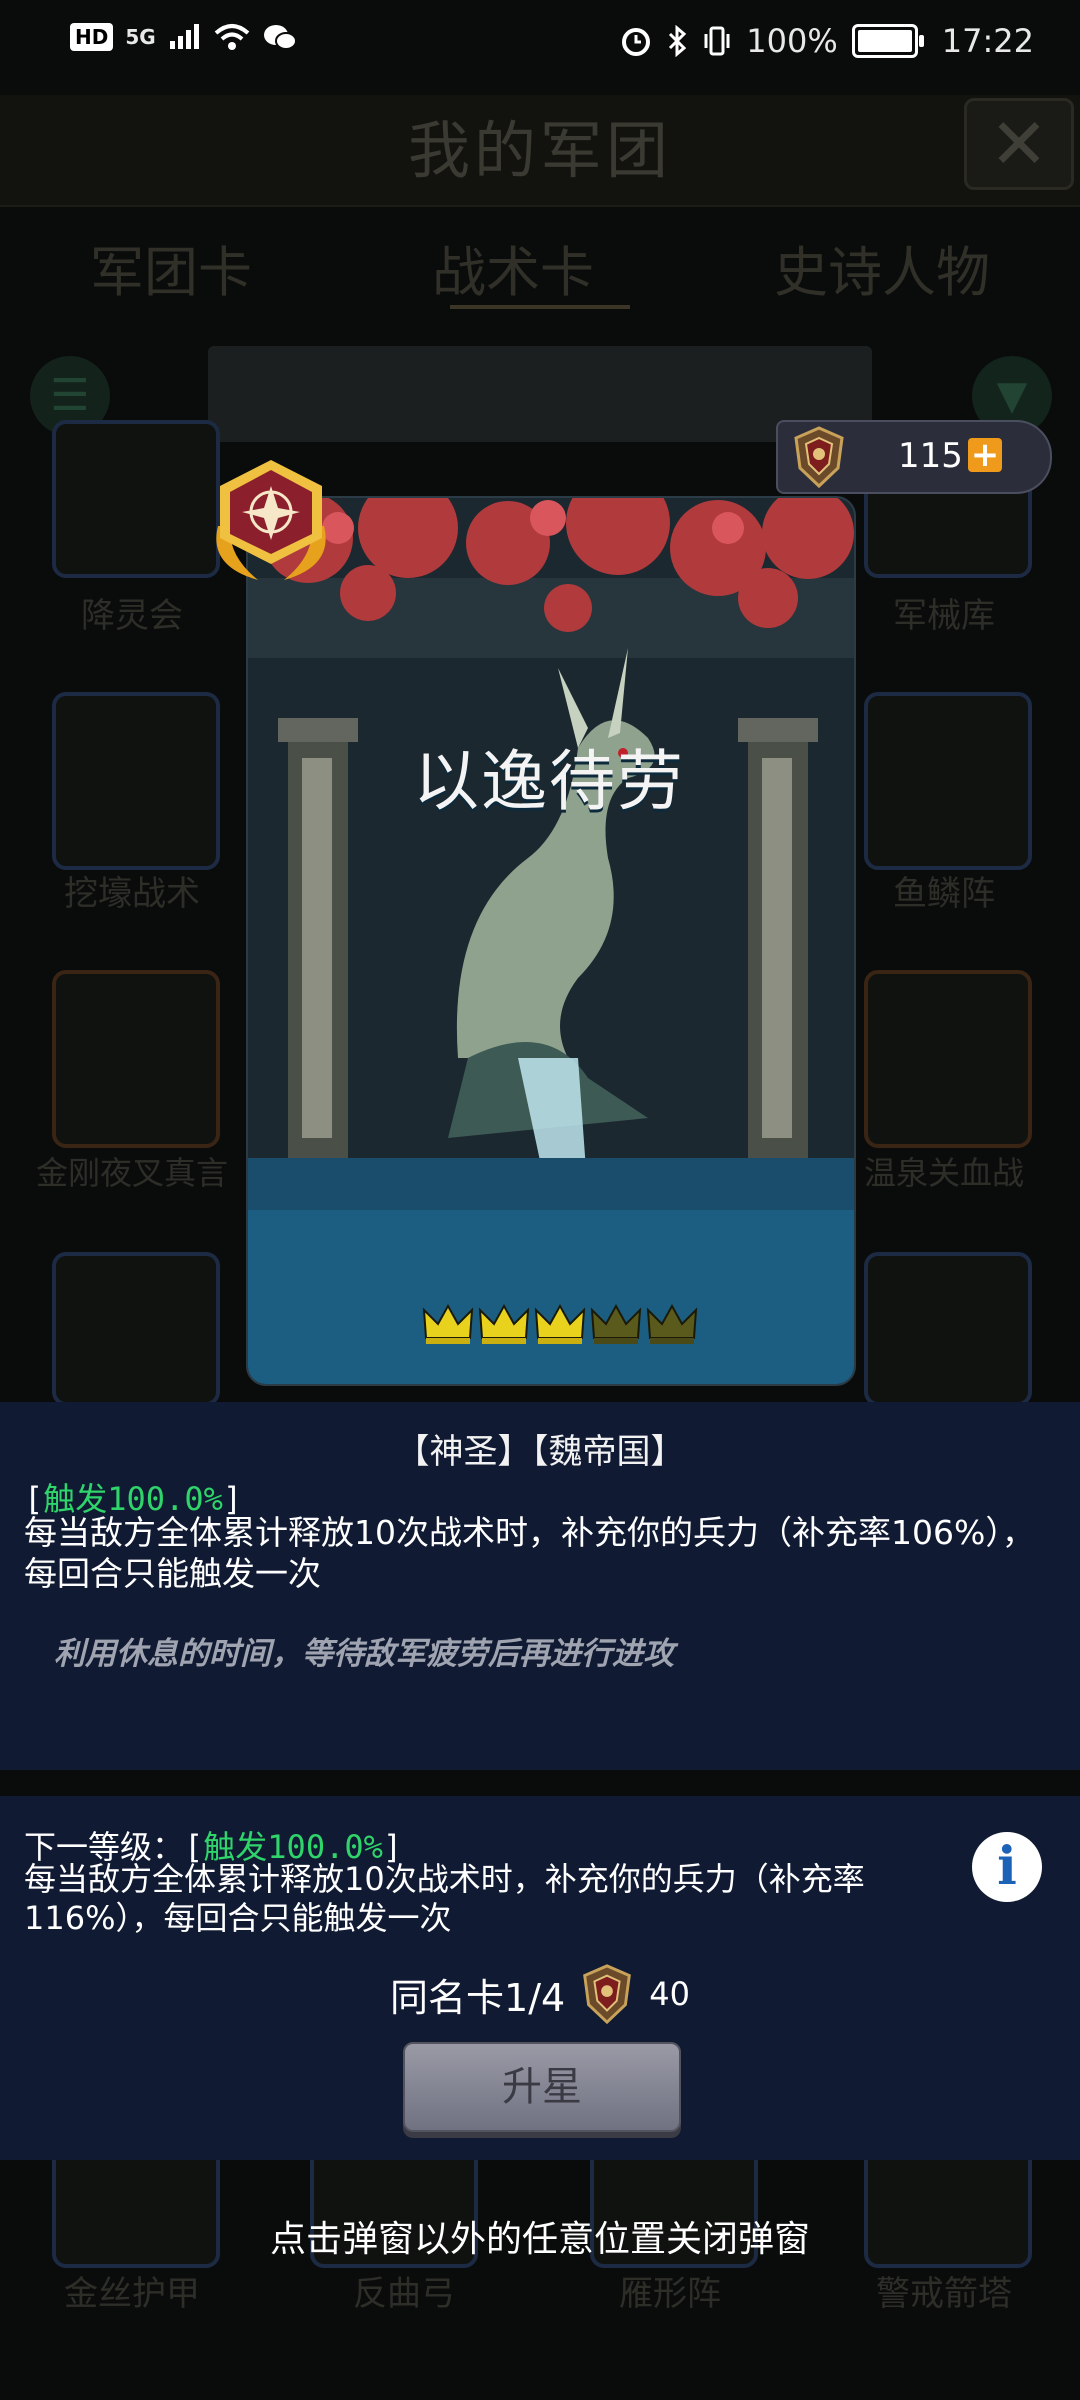  Describe the element at coordinates (280, 37) in the screenshot. I see `wechat-icon` at that location.